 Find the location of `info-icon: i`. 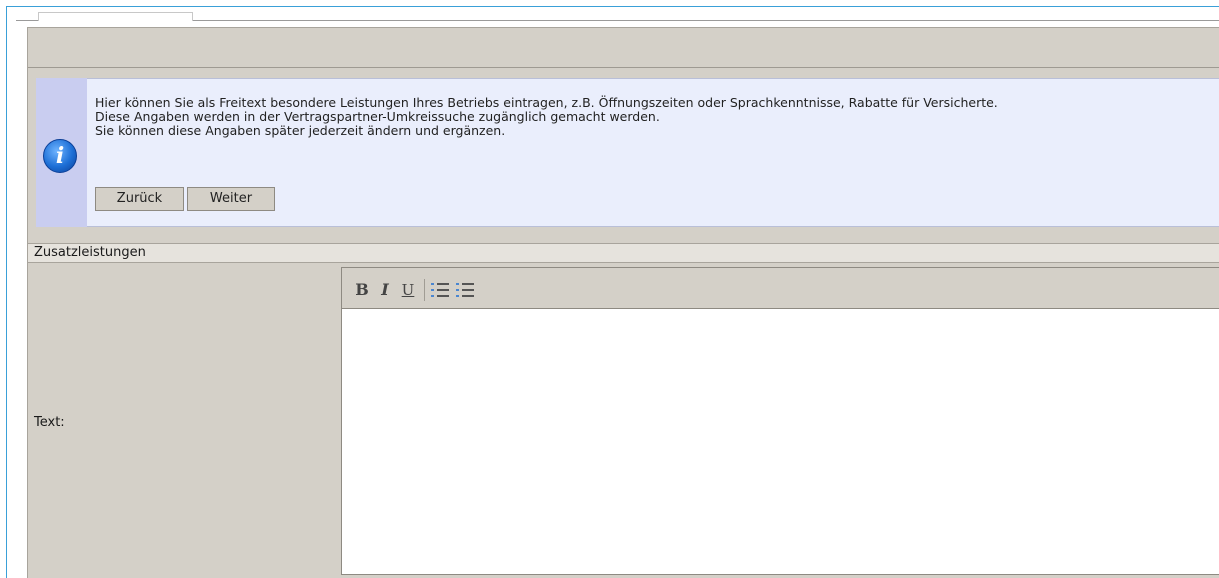

info-icon: i is located at coordinates (60, 156).